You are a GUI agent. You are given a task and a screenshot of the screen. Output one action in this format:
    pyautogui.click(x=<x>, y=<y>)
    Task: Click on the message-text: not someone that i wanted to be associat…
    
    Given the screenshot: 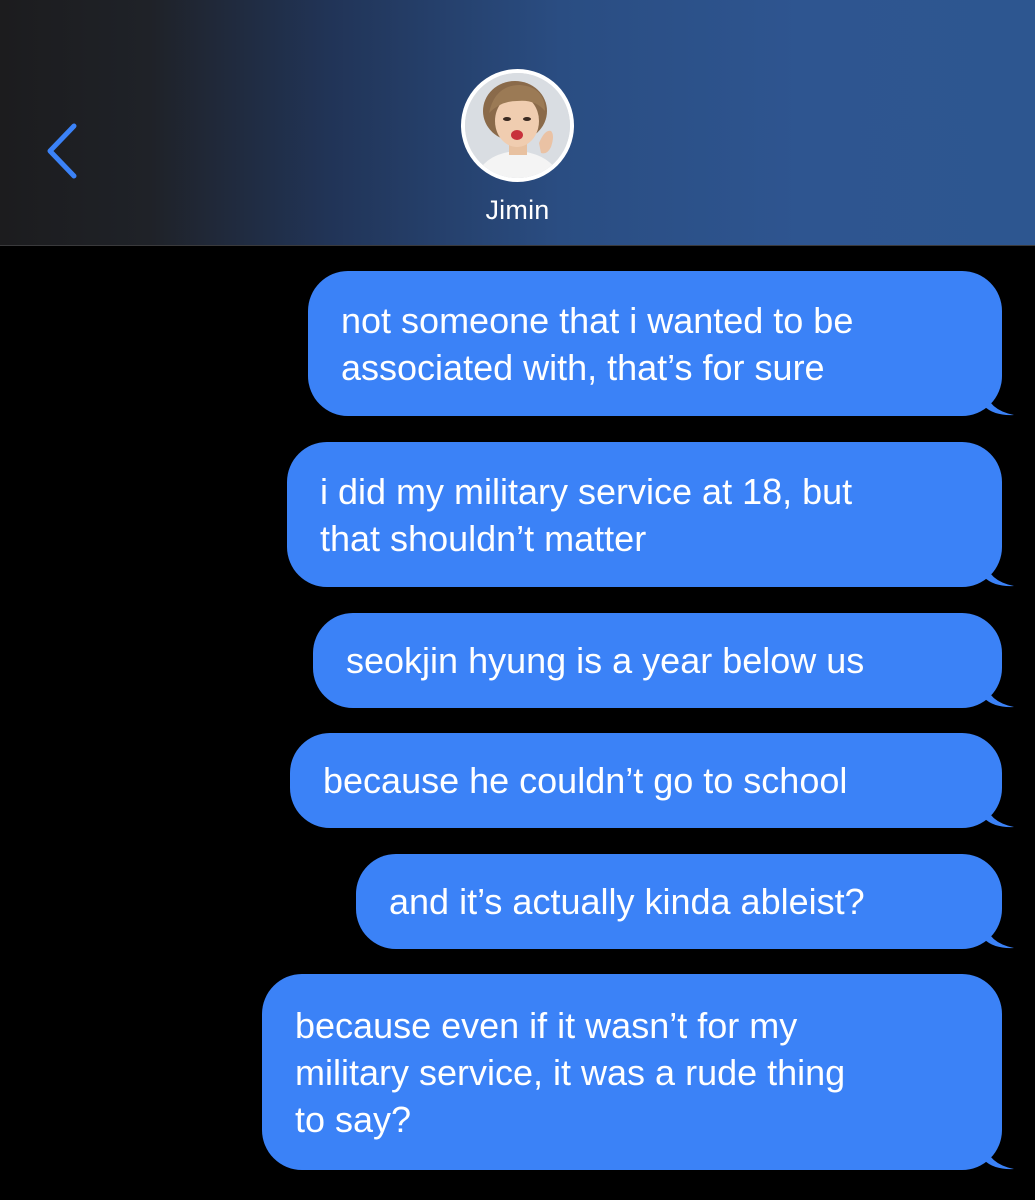 What is the action you would take?
    pyautogui.click(x=597, y=343)
    